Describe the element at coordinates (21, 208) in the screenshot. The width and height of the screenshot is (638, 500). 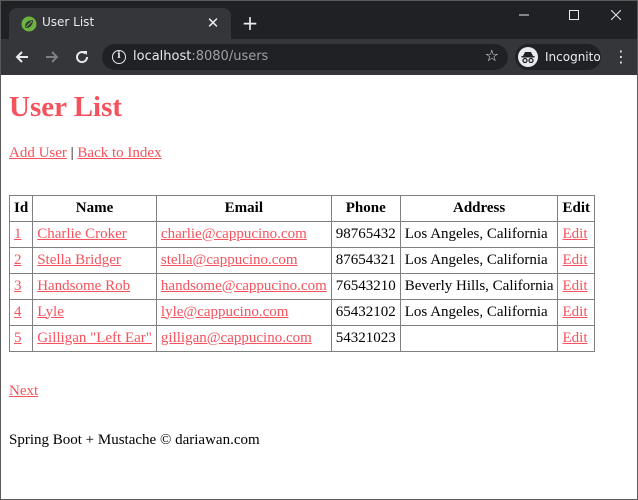
I see `header-id: Id` at that location.